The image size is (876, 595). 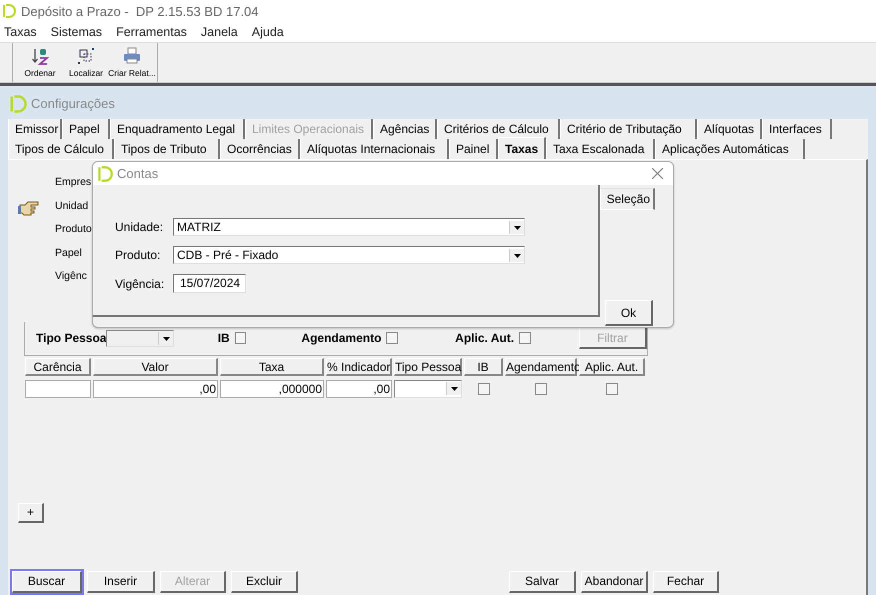 I want to click on menu-item: Sistemas, so click(x=76, y=32).